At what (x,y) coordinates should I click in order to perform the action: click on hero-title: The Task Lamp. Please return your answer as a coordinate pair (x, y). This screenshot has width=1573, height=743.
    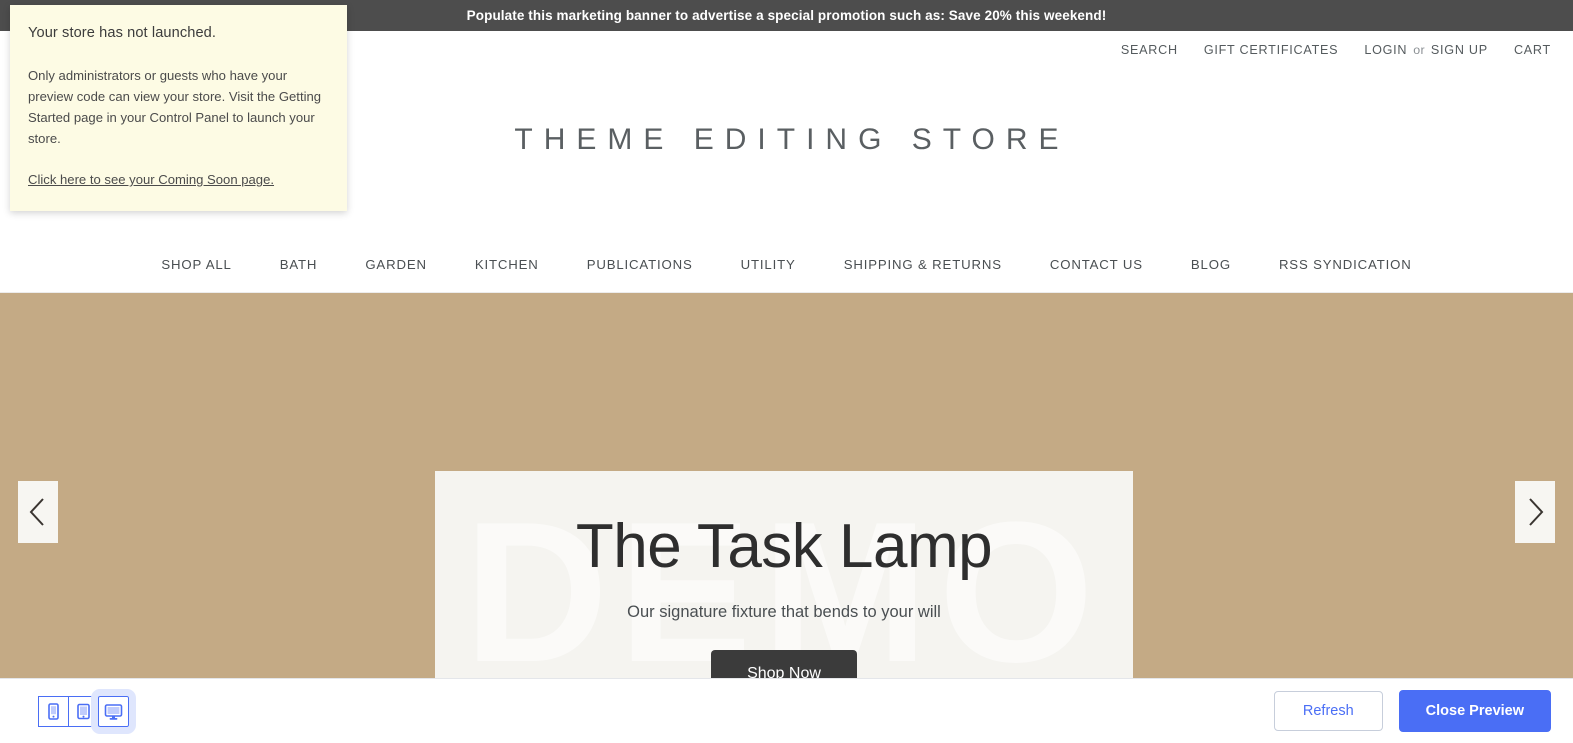
    Looking at the image, I should click on (784, 546).